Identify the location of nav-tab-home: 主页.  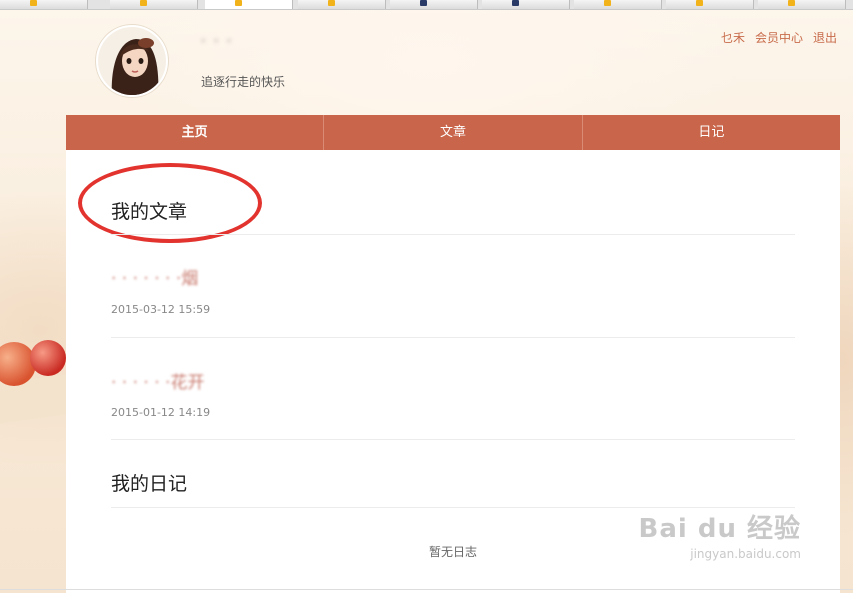
(195, 132).